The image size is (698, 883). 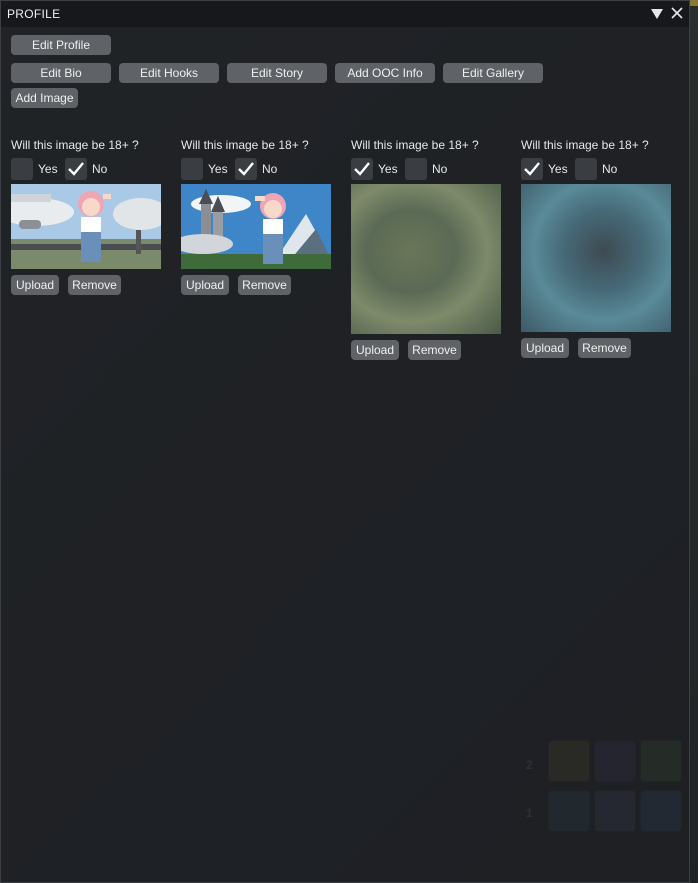 What do you see at coordinates (169, 73) in the screenshot?
I see `edit-hooks-button: Edit Hooks` at bounding box center [169, 73].